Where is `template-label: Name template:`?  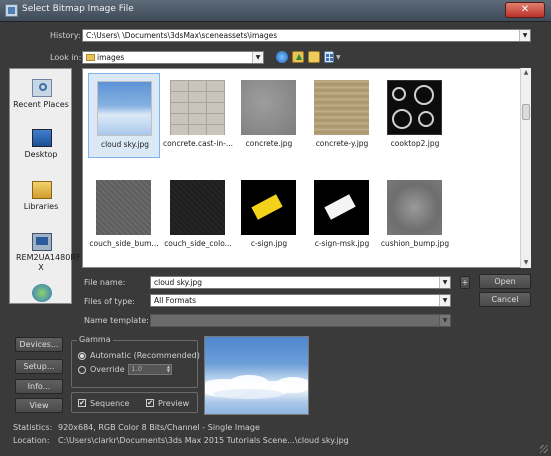
template-label: Name template: is located at coordinates (116, 320).